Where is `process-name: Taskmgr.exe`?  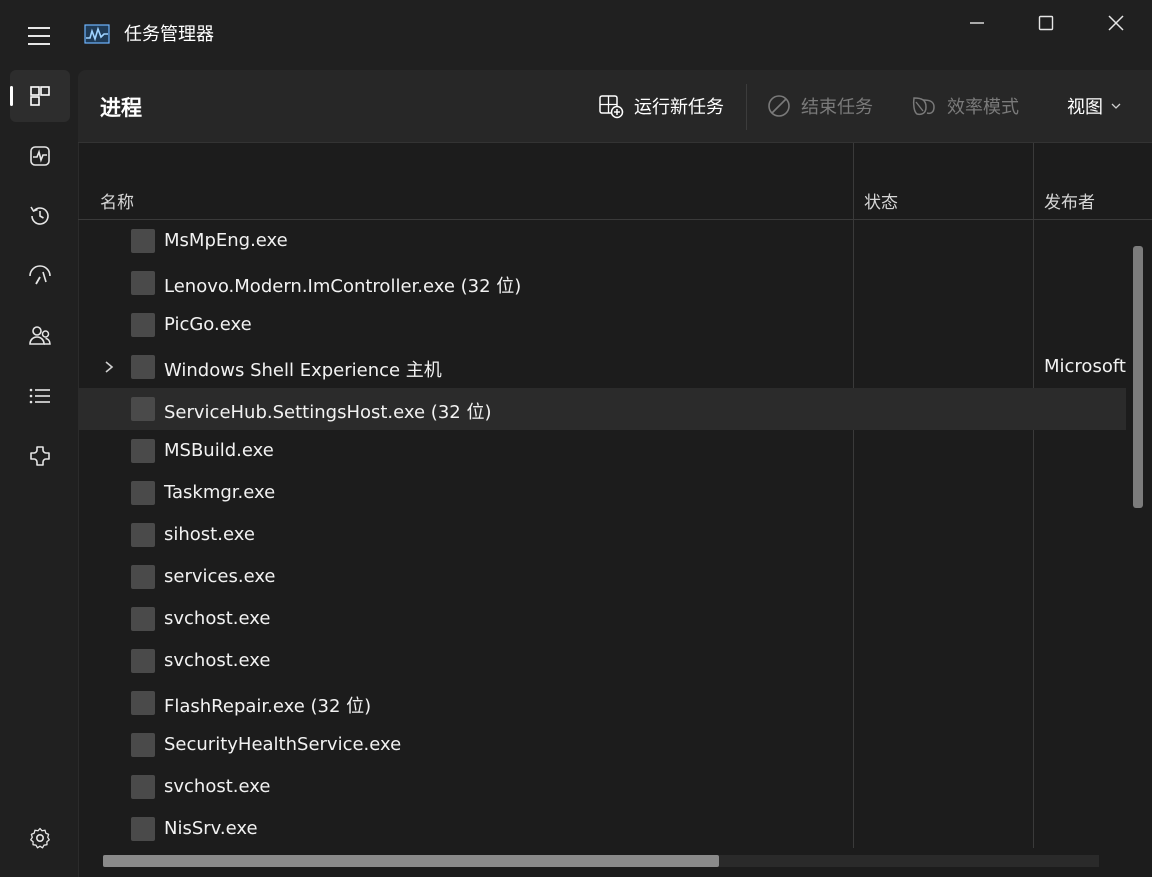 process-name: Taskmgr.exe is located at coordinates (220, 492).